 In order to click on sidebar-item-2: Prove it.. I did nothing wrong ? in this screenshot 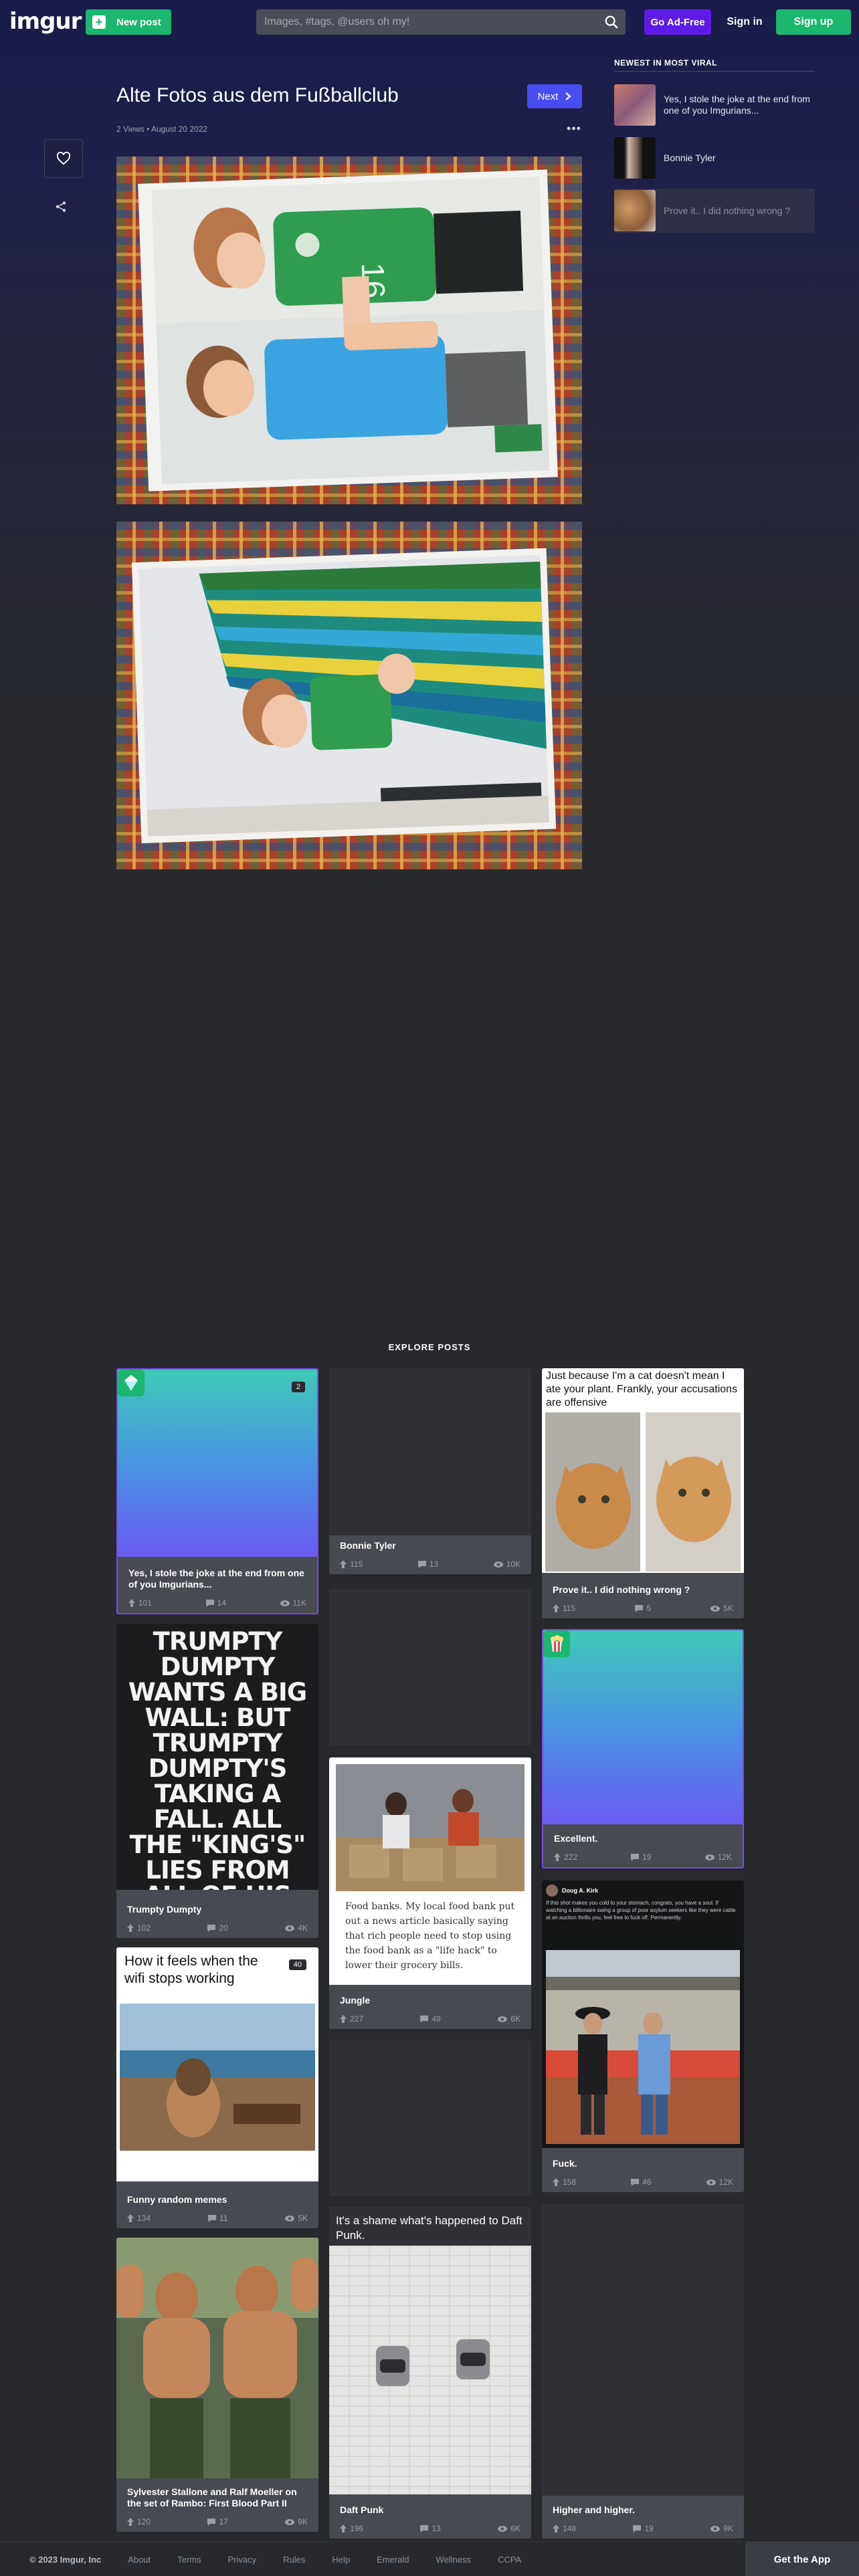, I will do `click(715, 211)`.